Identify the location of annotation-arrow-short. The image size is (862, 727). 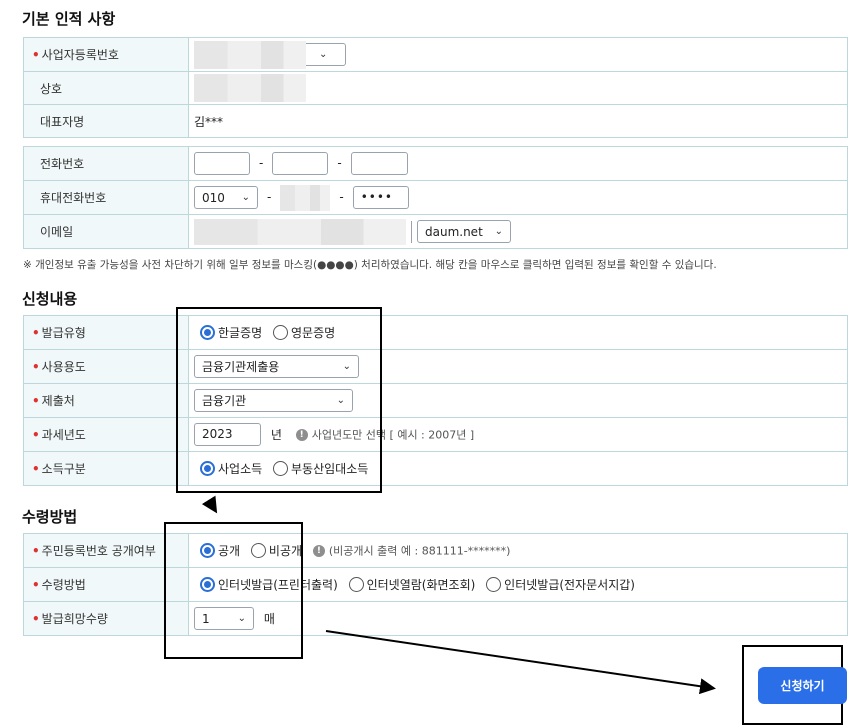
(209, 504).